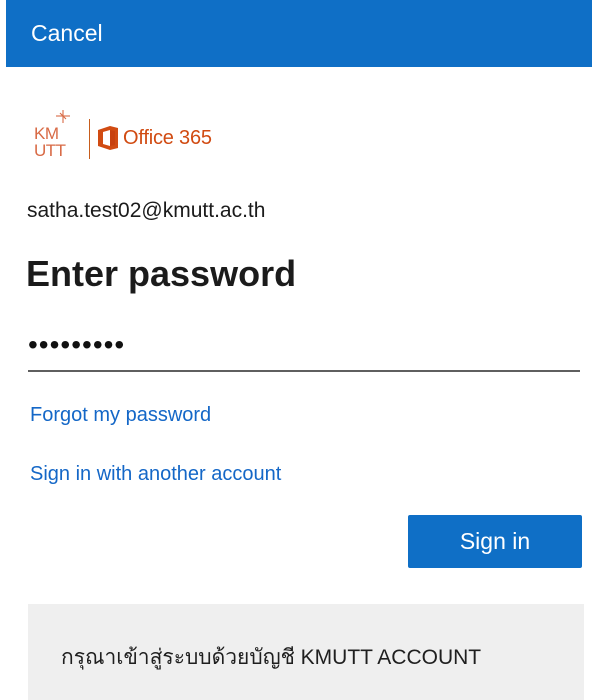 The image size is (592, 700). I want to click on logo-divider, so click(89, 139).